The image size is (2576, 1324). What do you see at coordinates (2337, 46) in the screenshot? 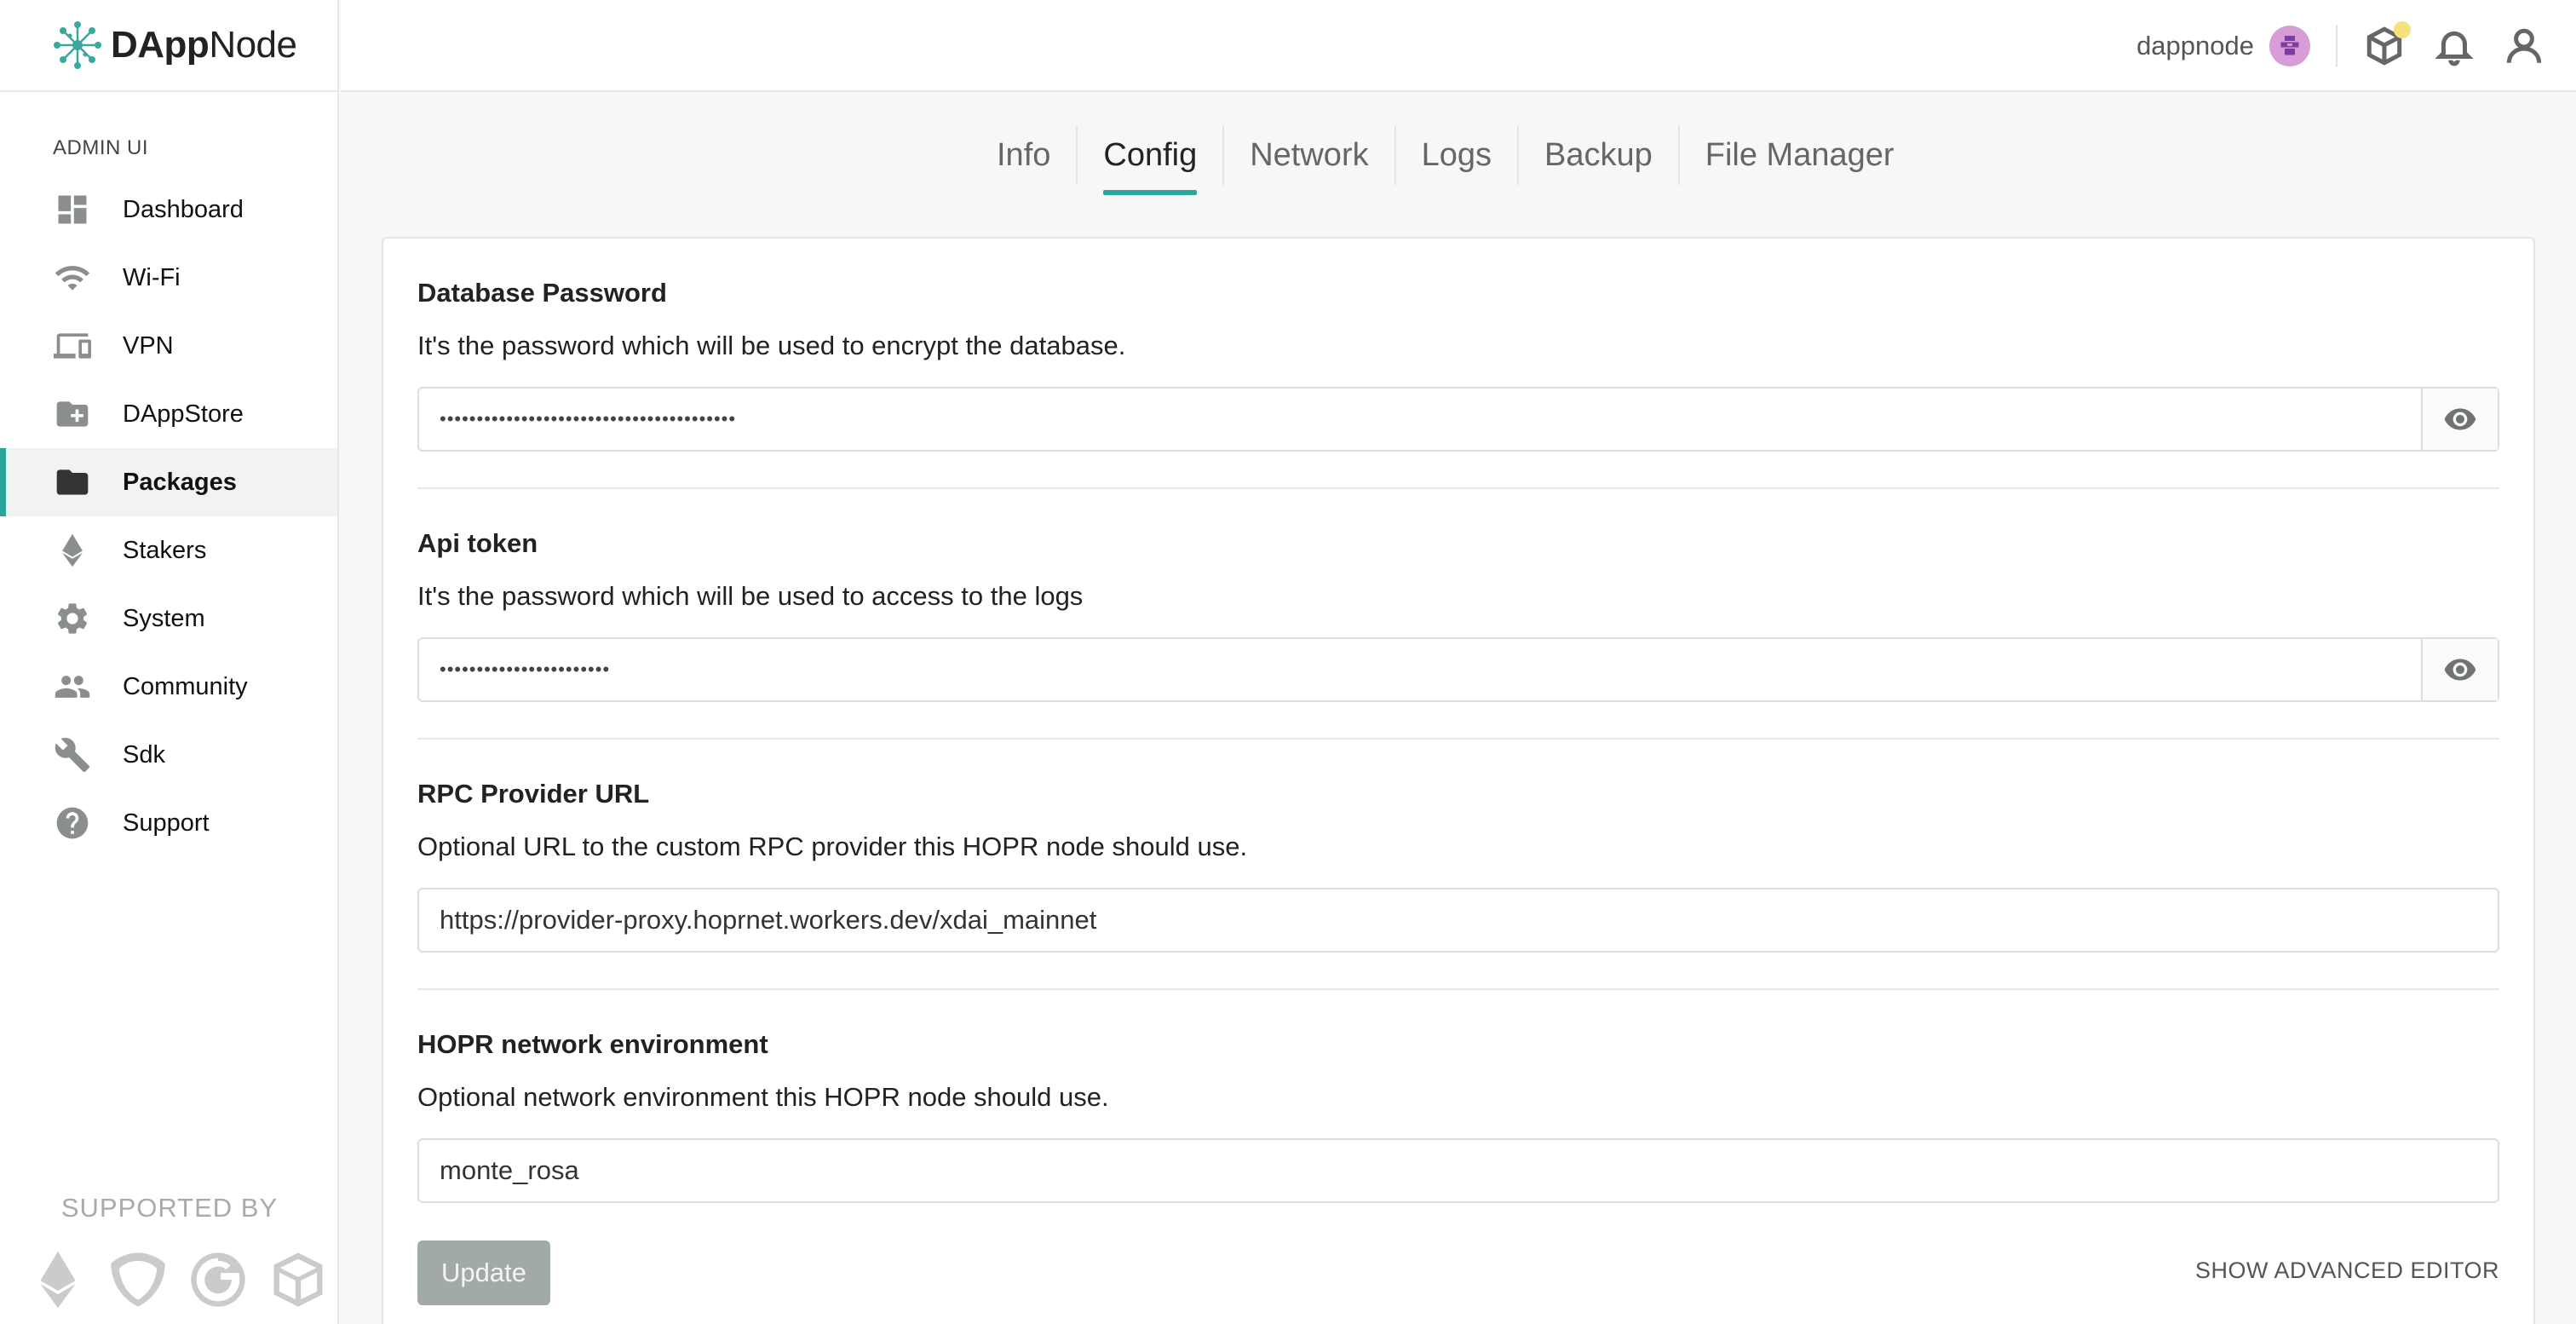
I see `topbar-divider` at bounding box center [2337, 46].